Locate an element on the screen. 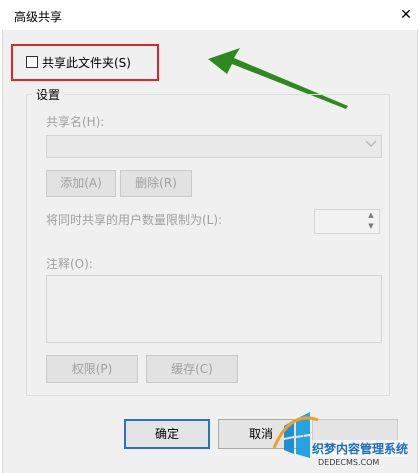 Image resolution: width=420 pixels, height=473 pixels. window-title: 高级共享 is located at coordinates (38, 17).